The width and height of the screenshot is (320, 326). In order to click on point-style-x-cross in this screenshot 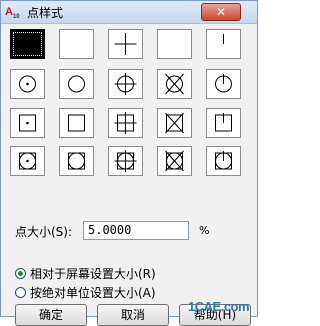, I will do `click(174, 44)`.